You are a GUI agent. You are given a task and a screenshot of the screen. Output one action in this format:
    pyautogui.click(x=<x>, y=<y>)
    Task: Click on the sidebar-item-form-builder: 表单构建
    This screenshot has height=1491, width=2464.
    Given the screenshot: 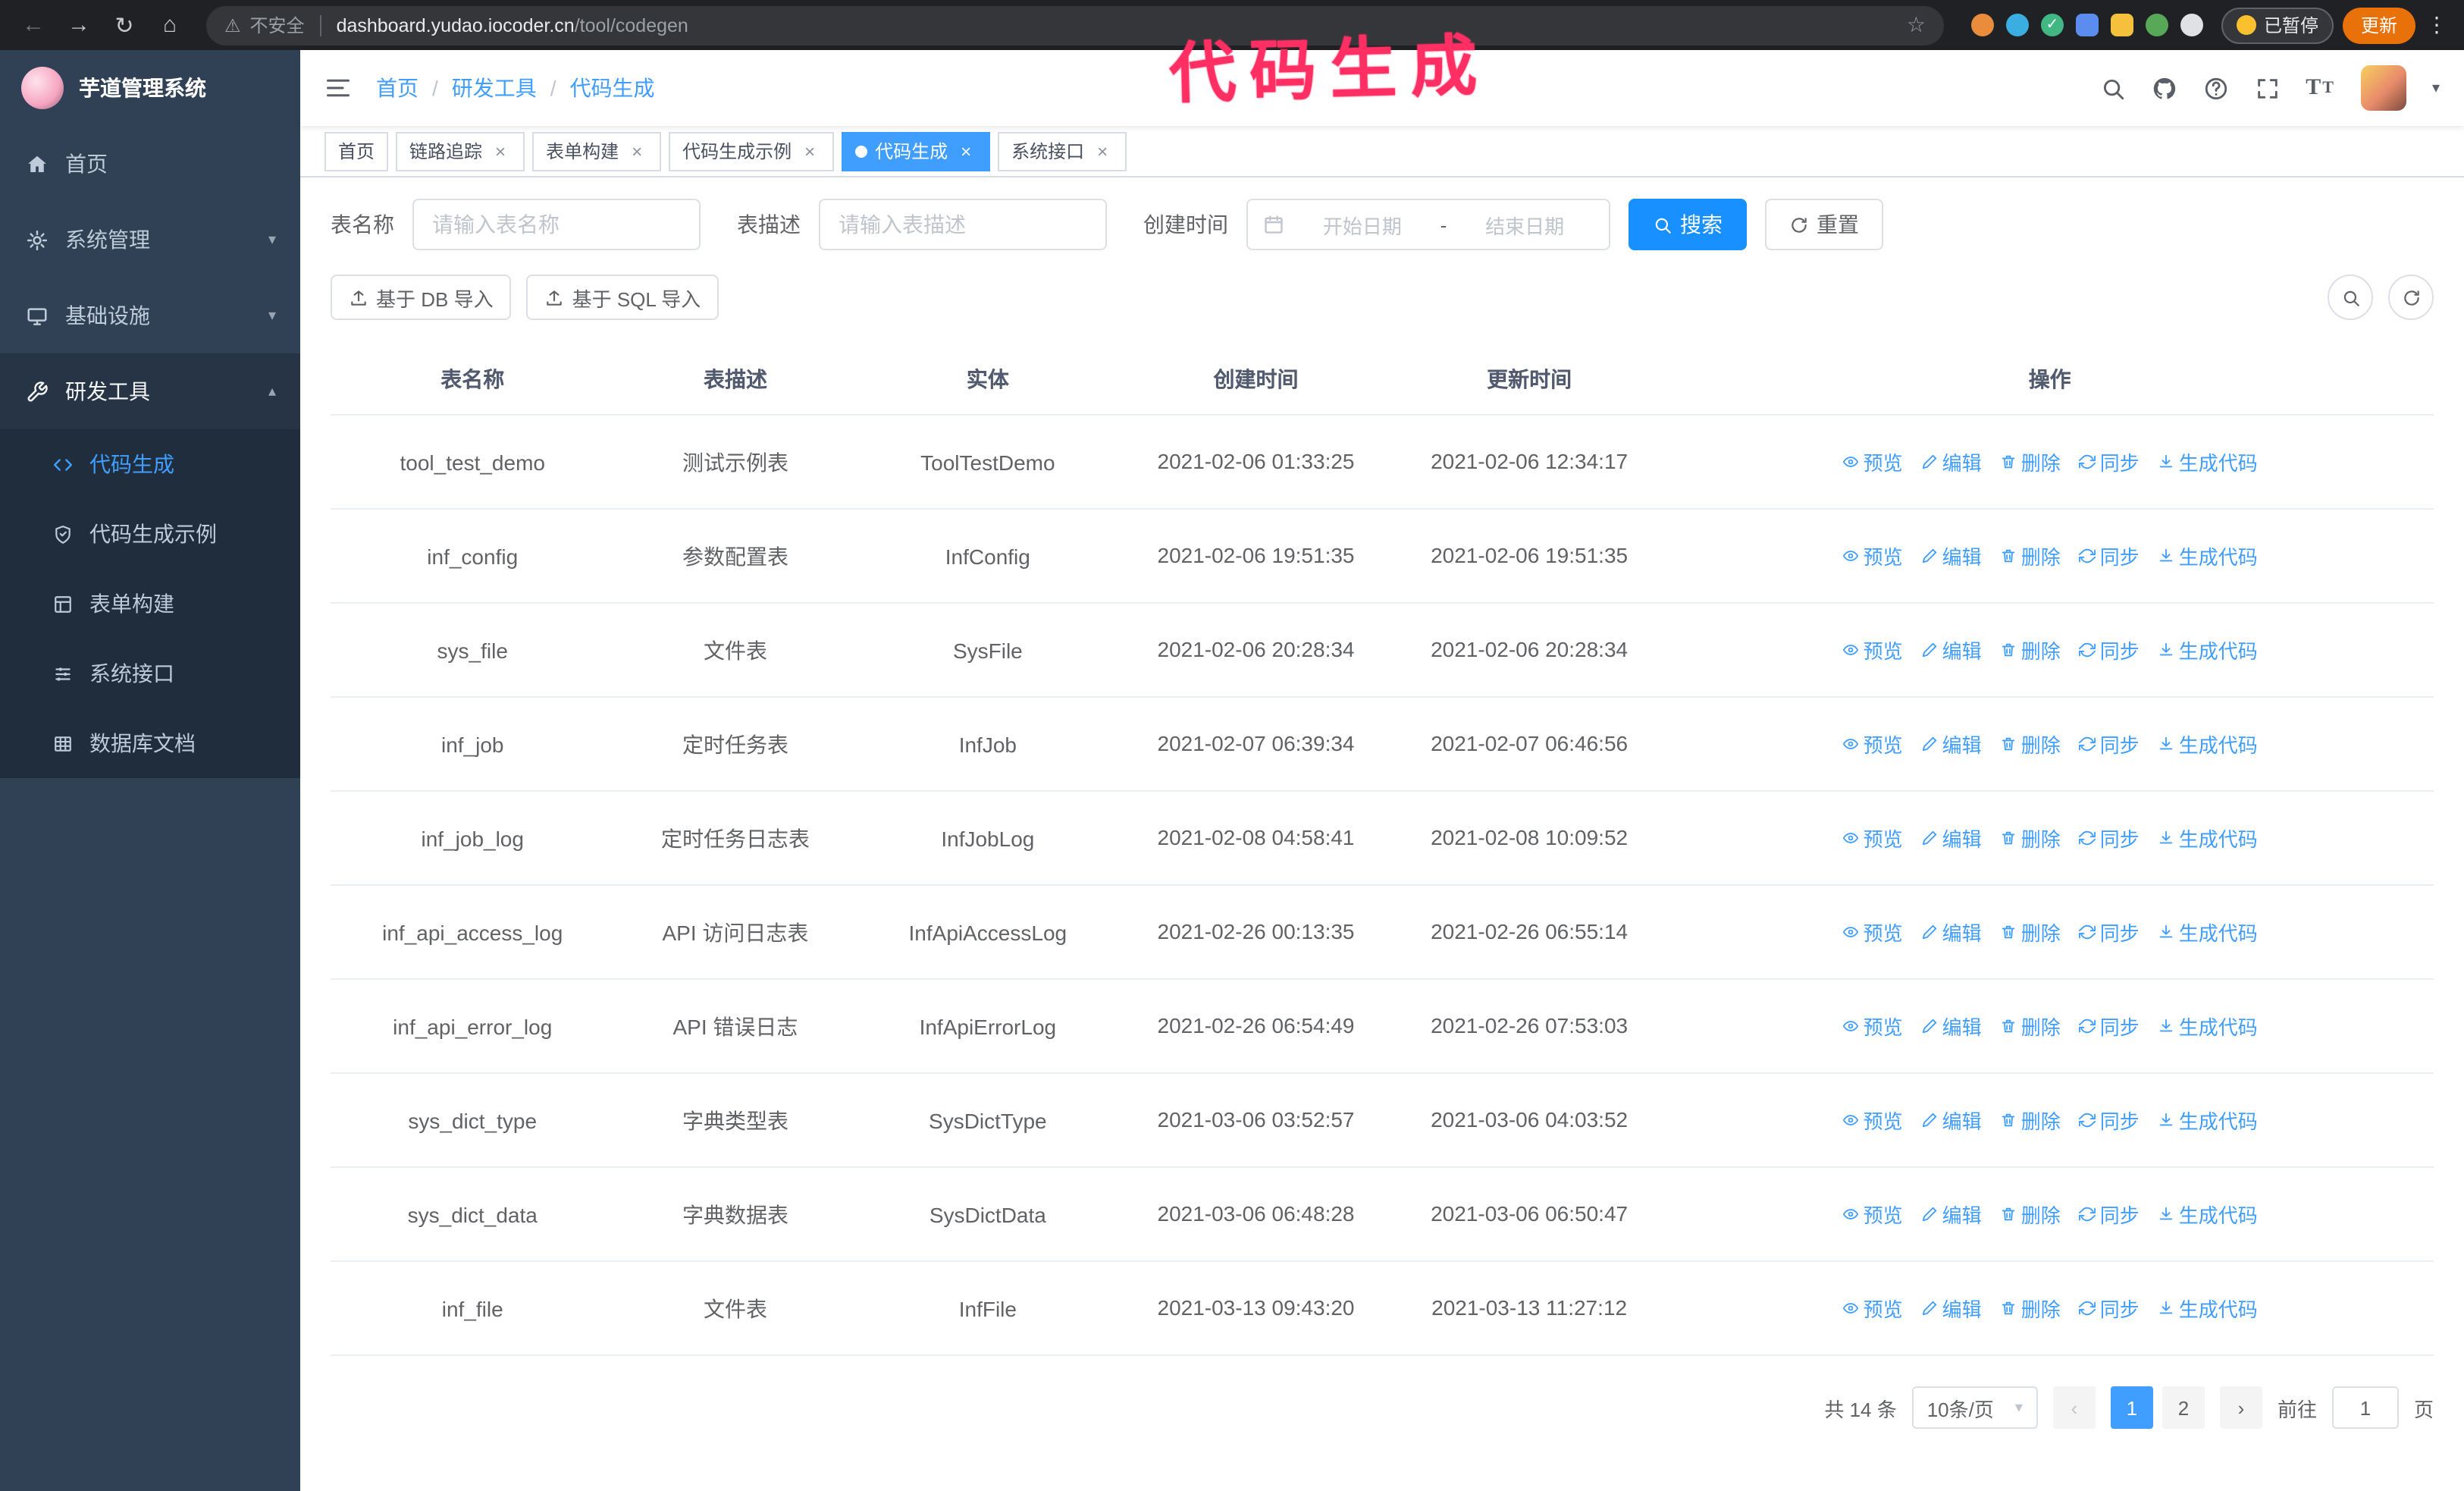 What is the action you would take?
    pyautogui.click(x=150, y=604)
    